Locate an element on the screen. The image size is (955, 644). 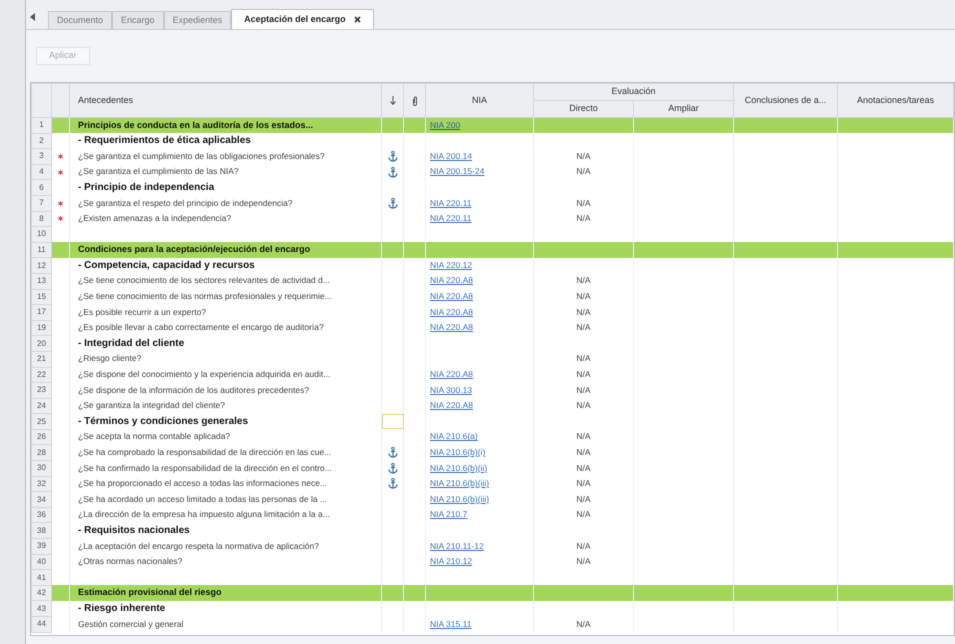
row-number: 26 is located at coordinates (41, 437).